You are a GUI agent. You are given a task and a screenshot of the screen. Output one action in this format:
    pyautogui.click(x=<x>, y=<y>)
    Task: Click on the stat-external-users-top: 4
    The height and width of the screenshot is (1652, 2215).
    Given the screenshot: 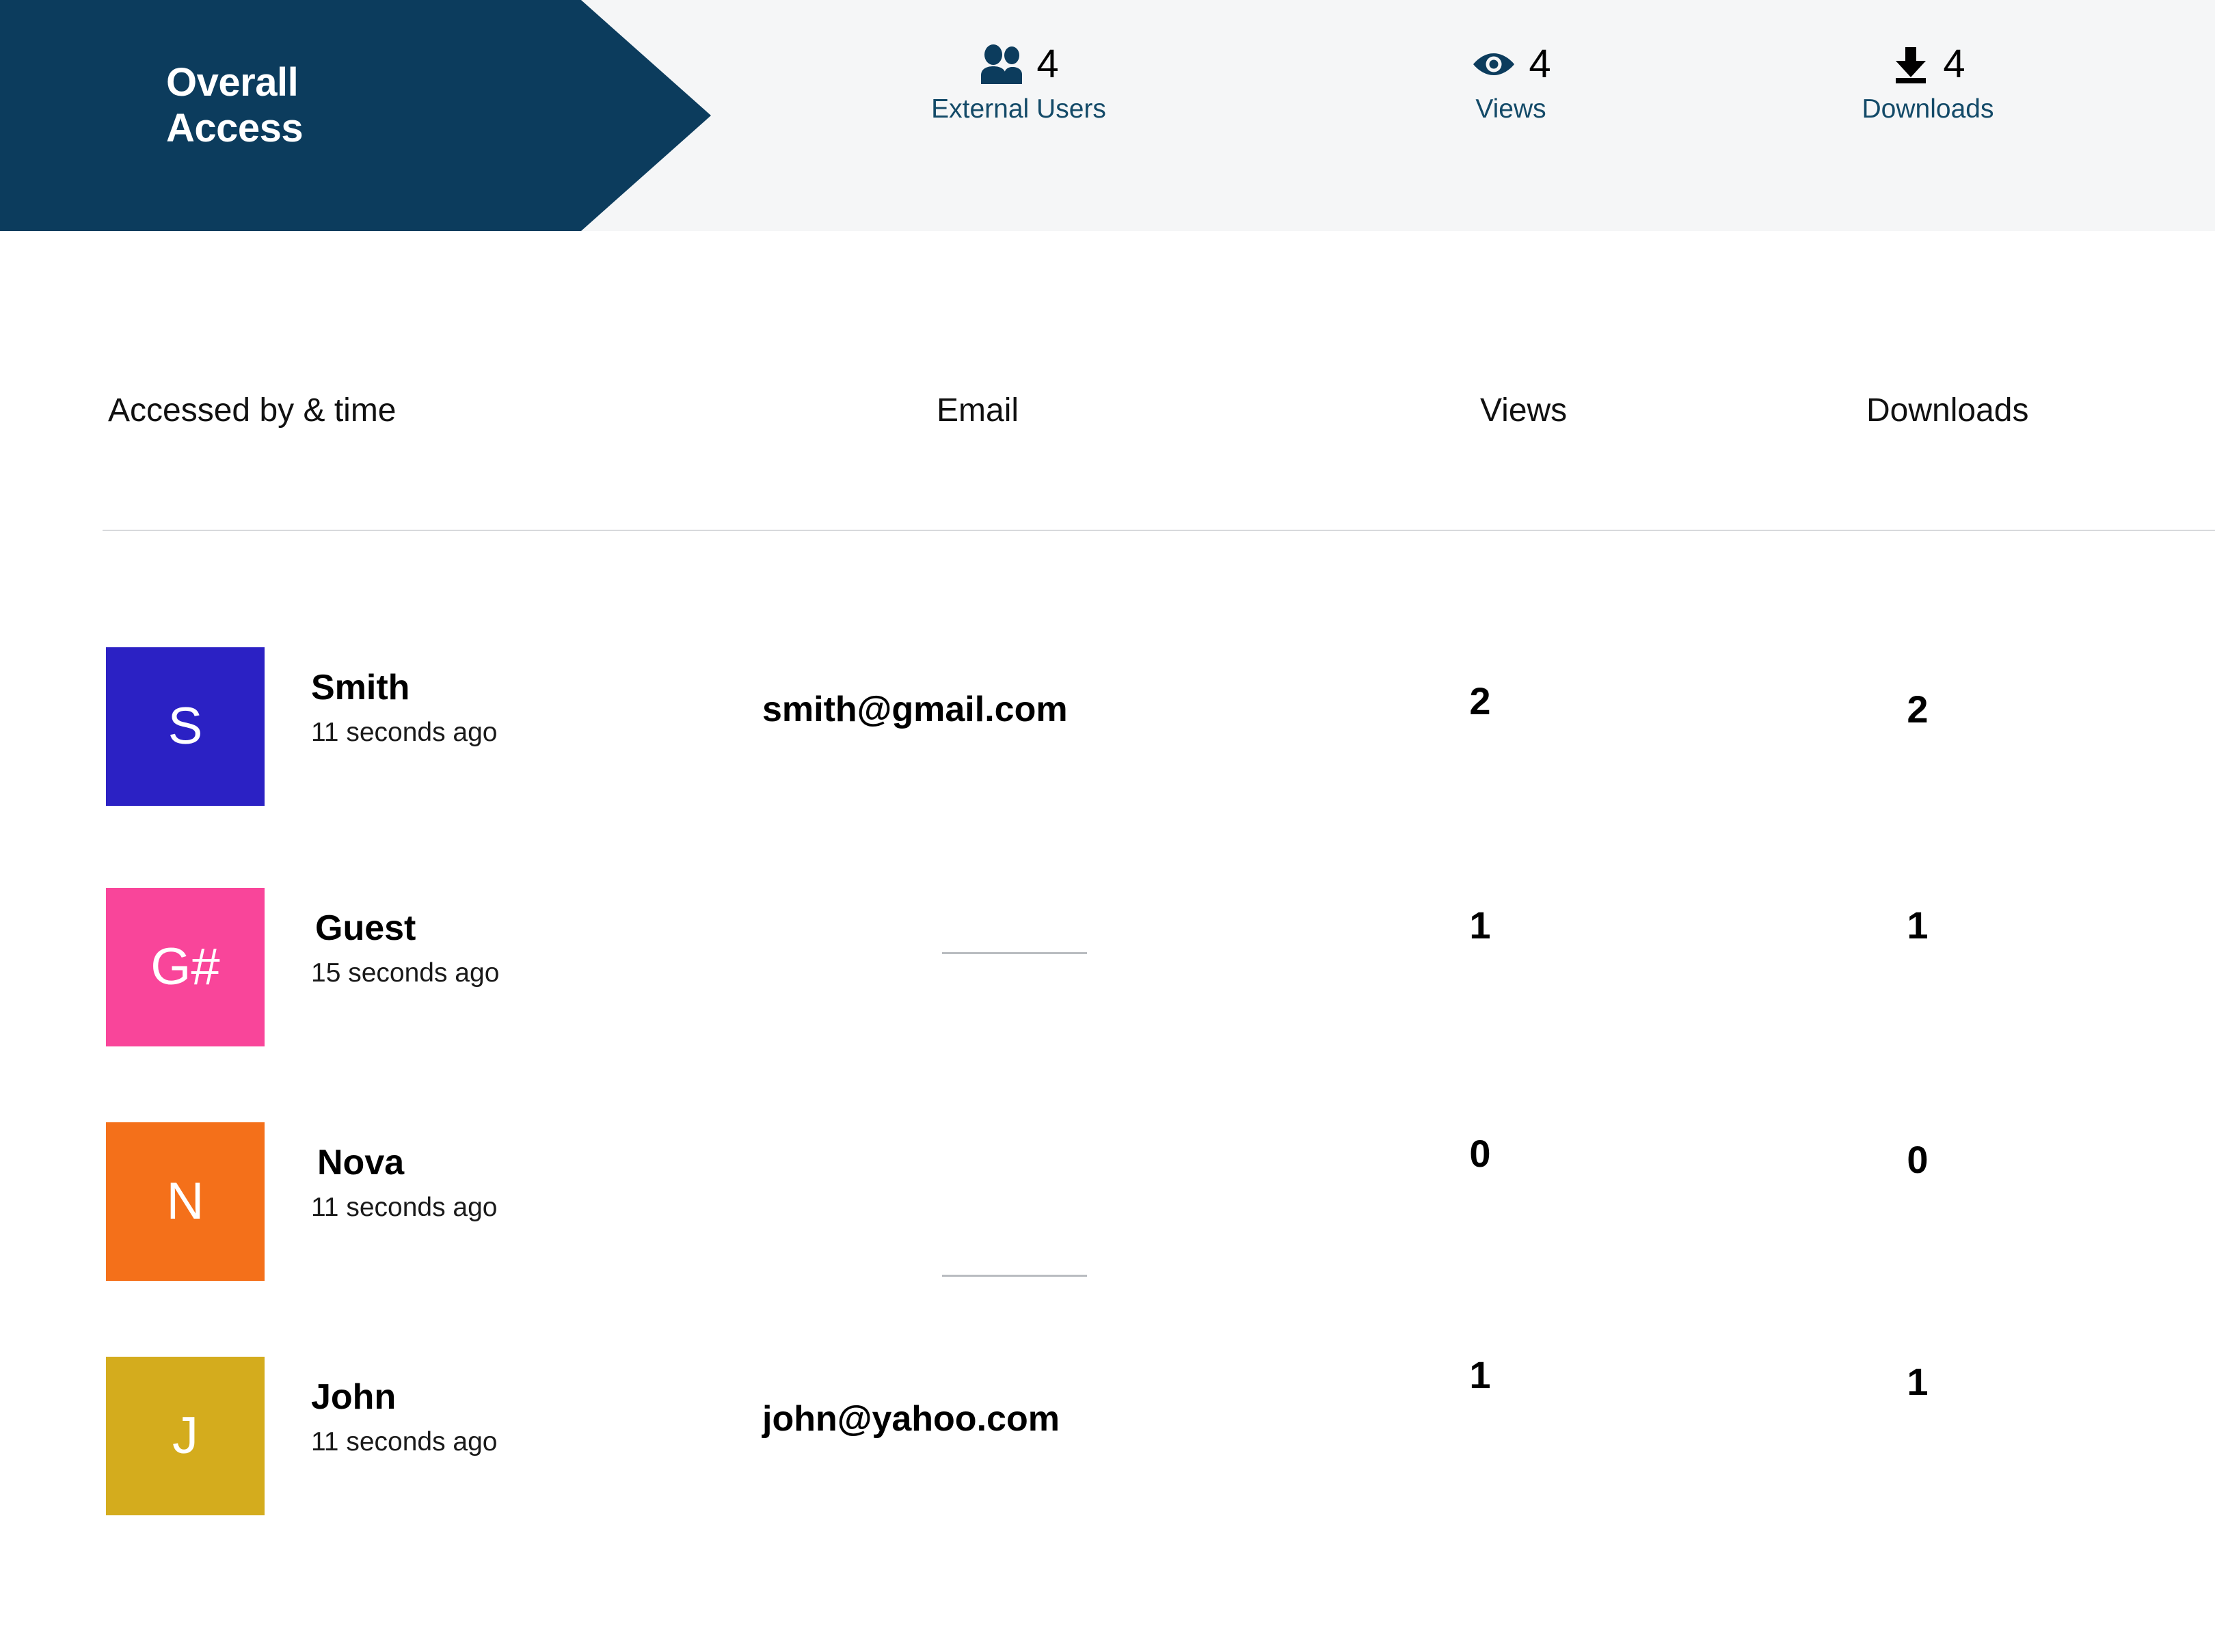 What is the action you would take?
    pyautogui.click(x=1018, y=65)
    